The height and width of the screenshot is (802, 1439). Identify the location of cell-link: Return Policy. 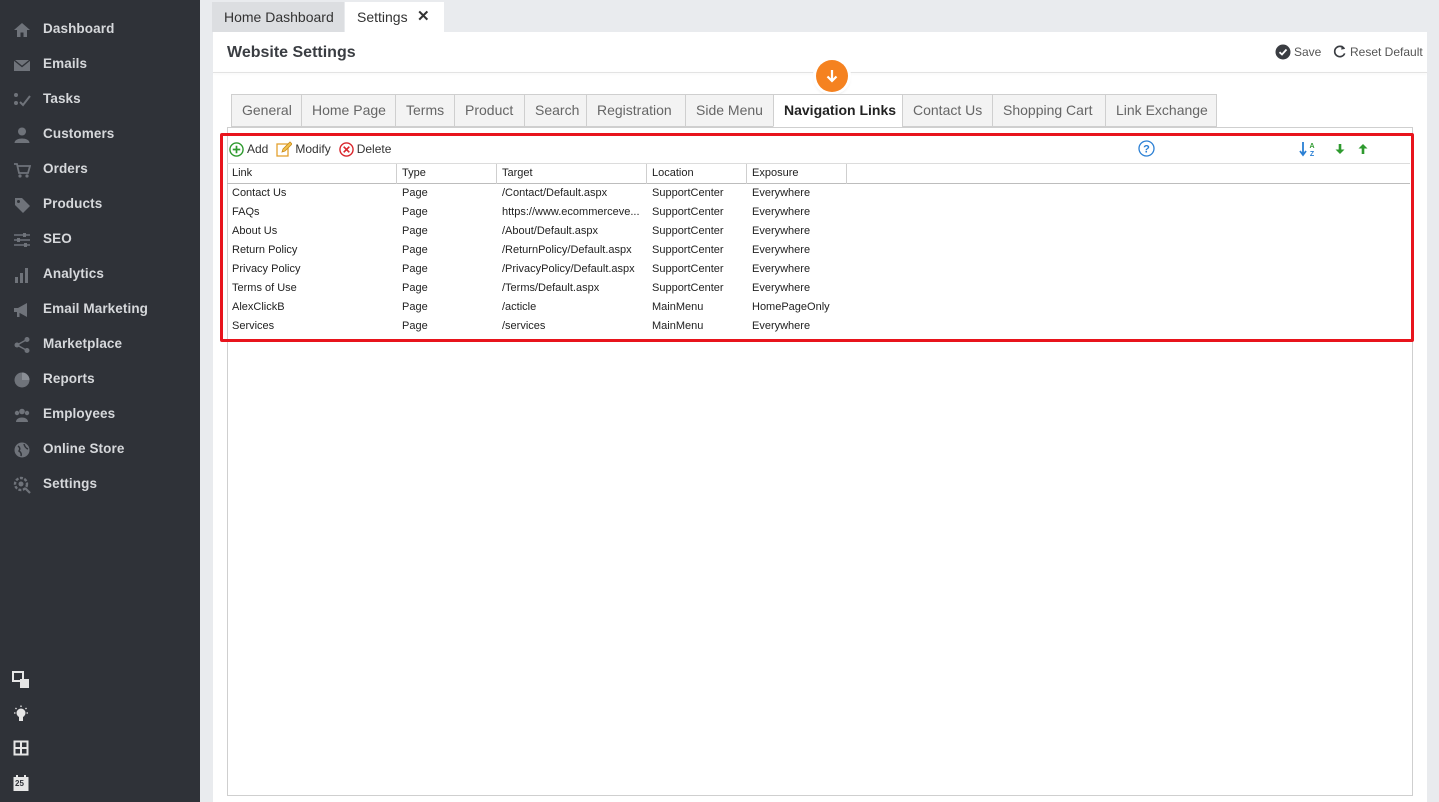
(265, 250).